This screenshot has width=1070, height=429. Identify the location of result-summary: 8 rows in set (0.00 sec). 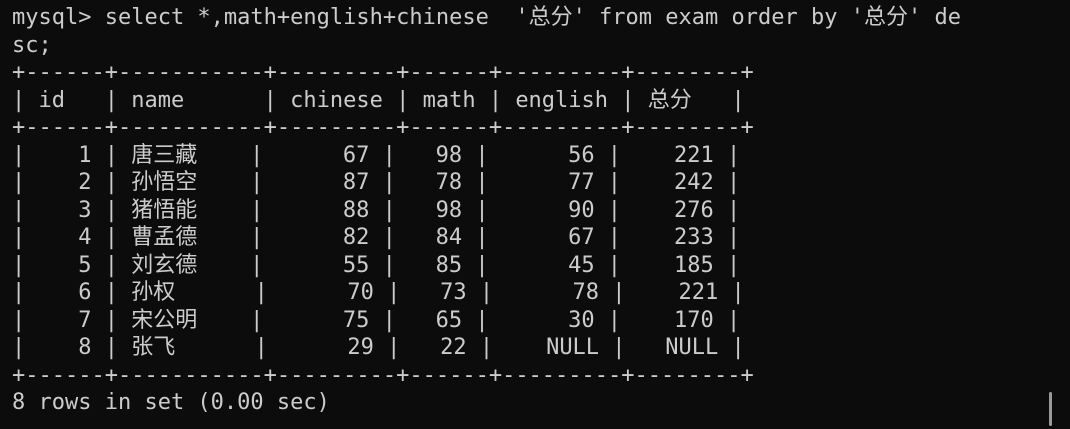
(171, 402).